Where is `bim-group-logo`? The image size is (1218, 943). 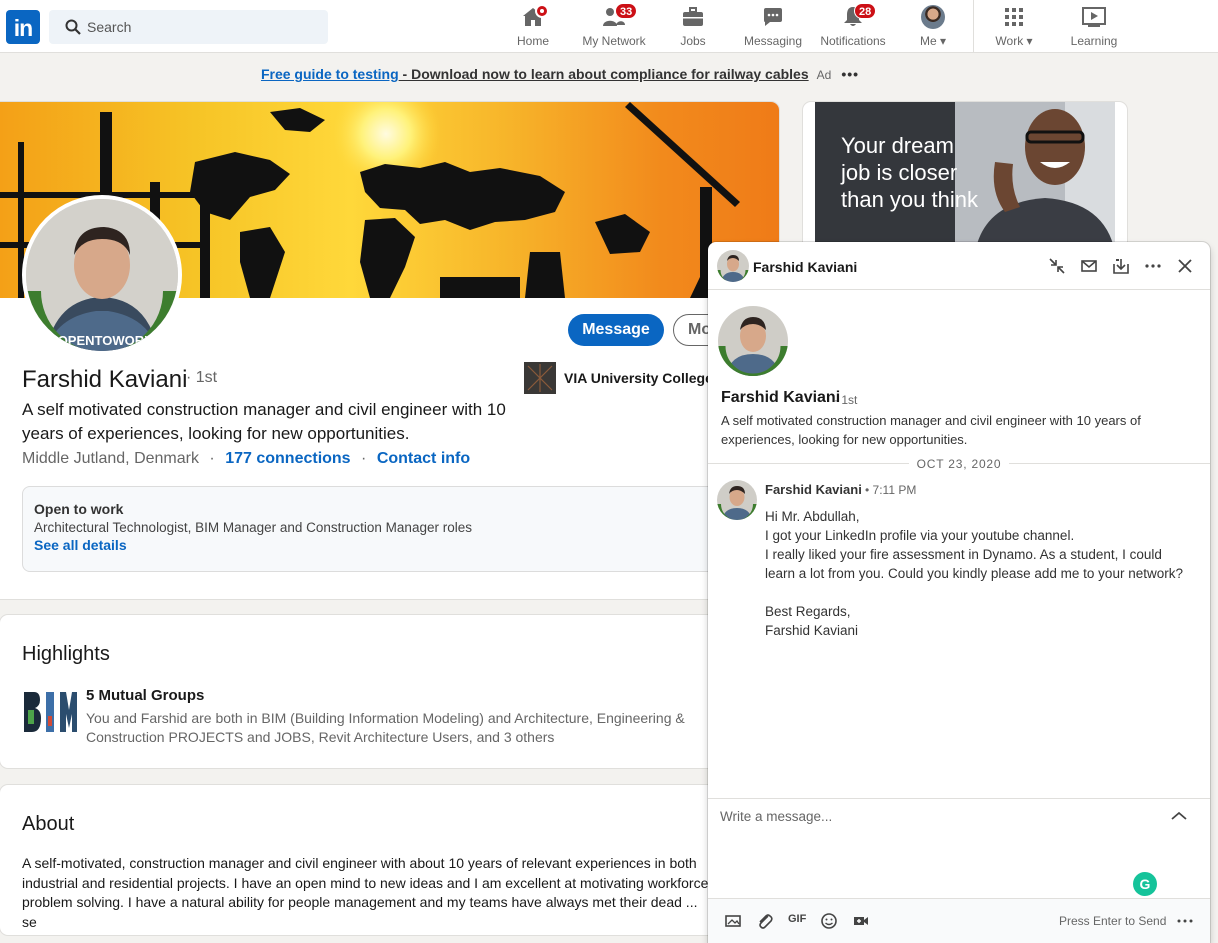 bim-group-logo is located at coordinates (50, 712).